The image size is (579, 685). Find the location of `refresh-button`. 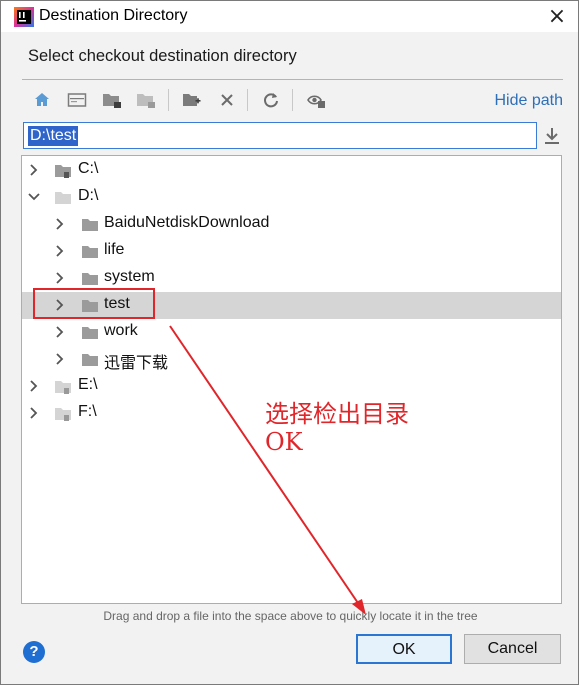

refresh-button is located at coordinates (271, 100).